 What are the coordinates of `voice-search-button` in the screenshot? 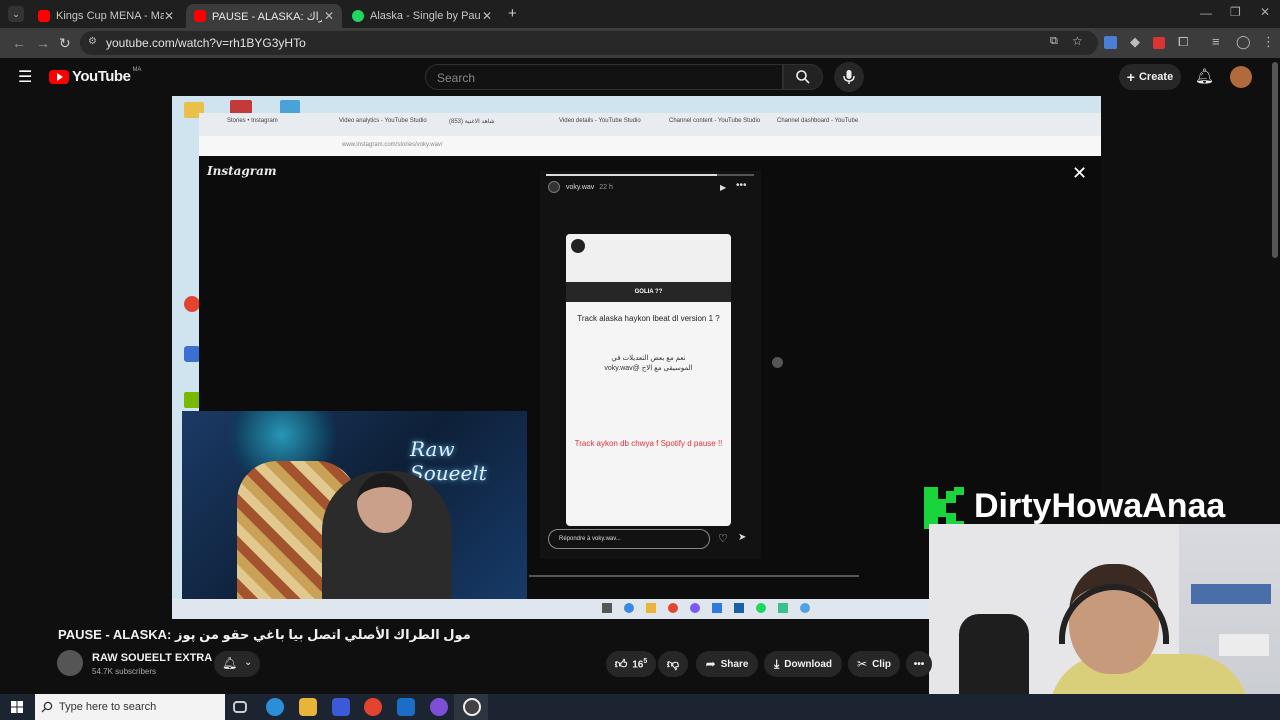 It's located at (849, 77).